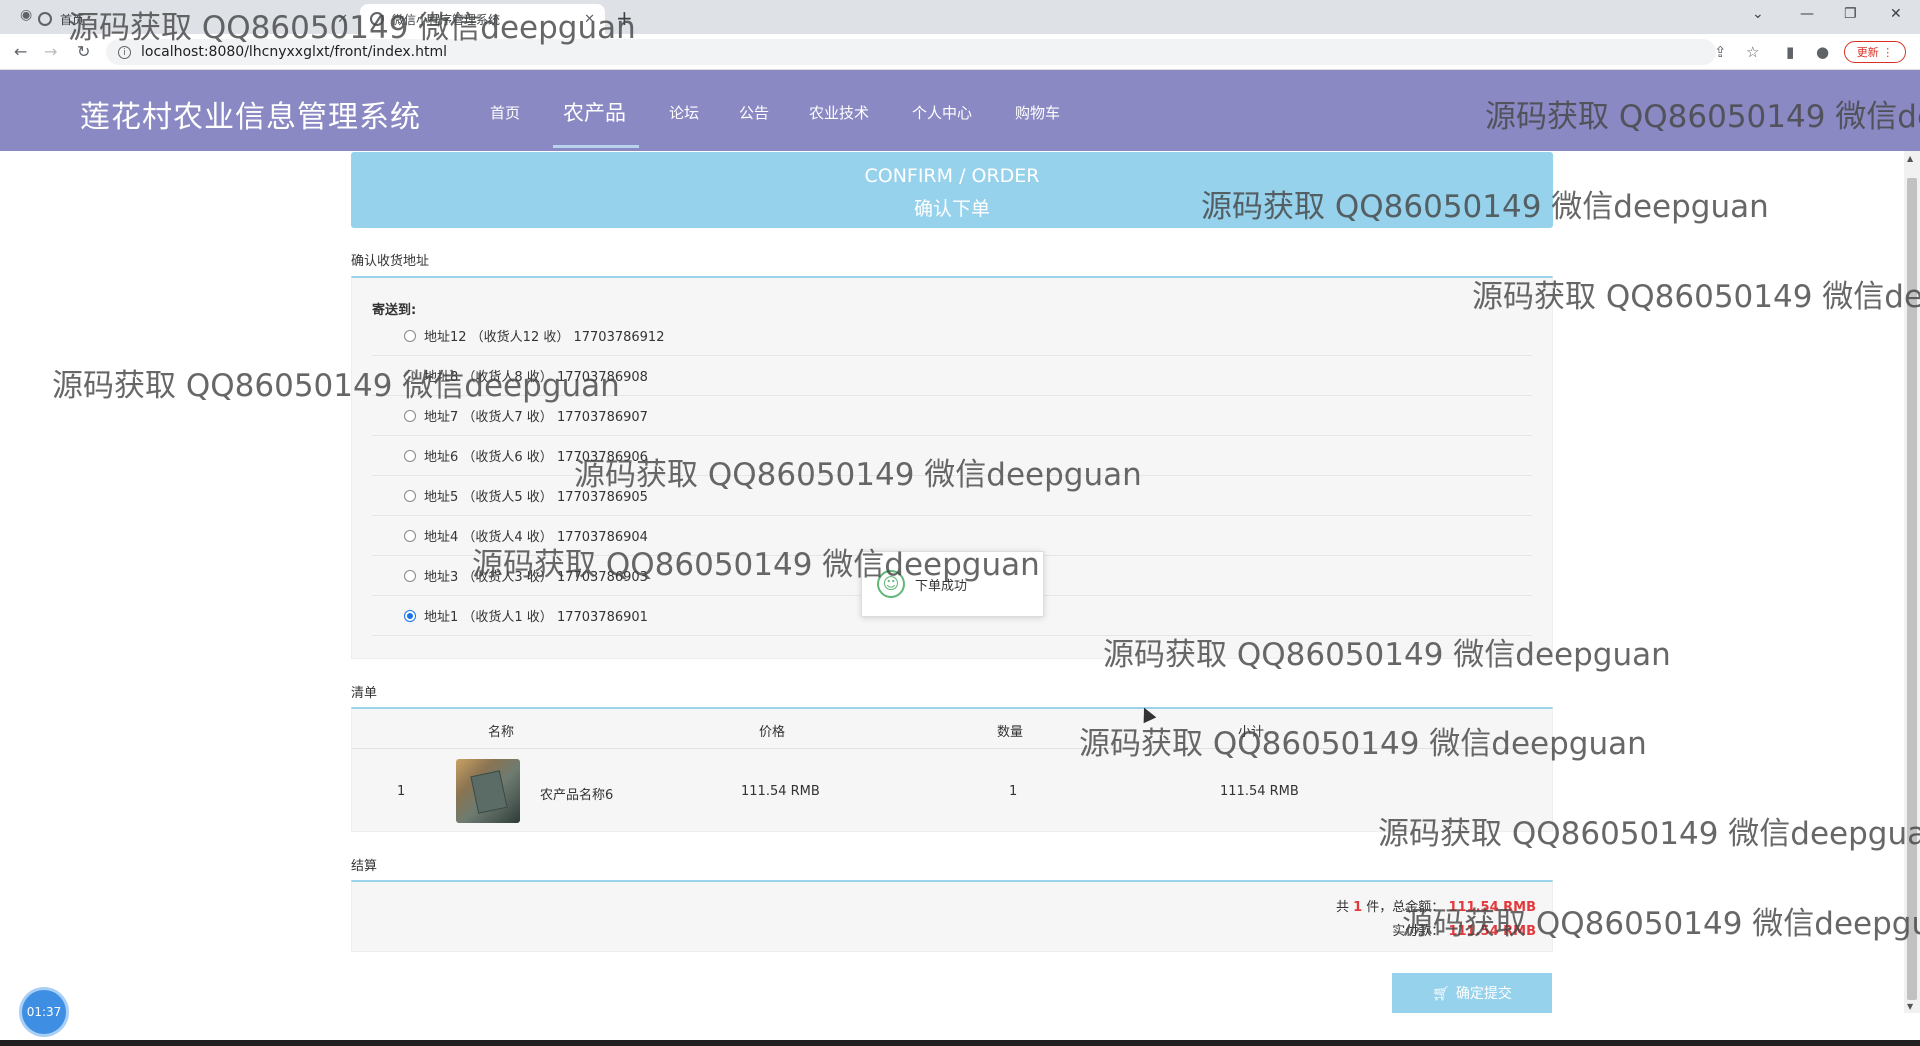 The height and width of the screenshot is (1046, 1920). I want to click on column-header-price: 价格, so click(772, 732).